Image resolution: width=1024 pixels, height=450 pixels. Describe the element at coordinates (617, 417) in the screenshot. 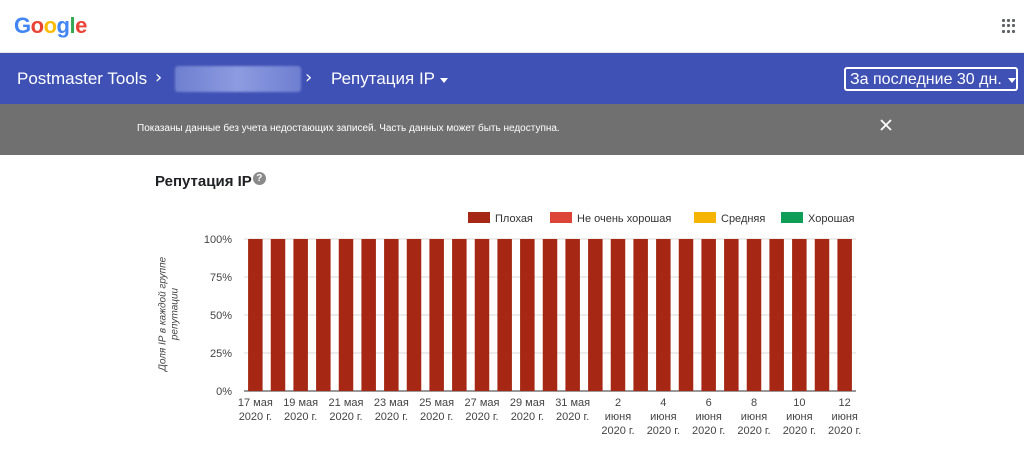

I see `x-tick-label: 2 июня 2020 г.` at that location.